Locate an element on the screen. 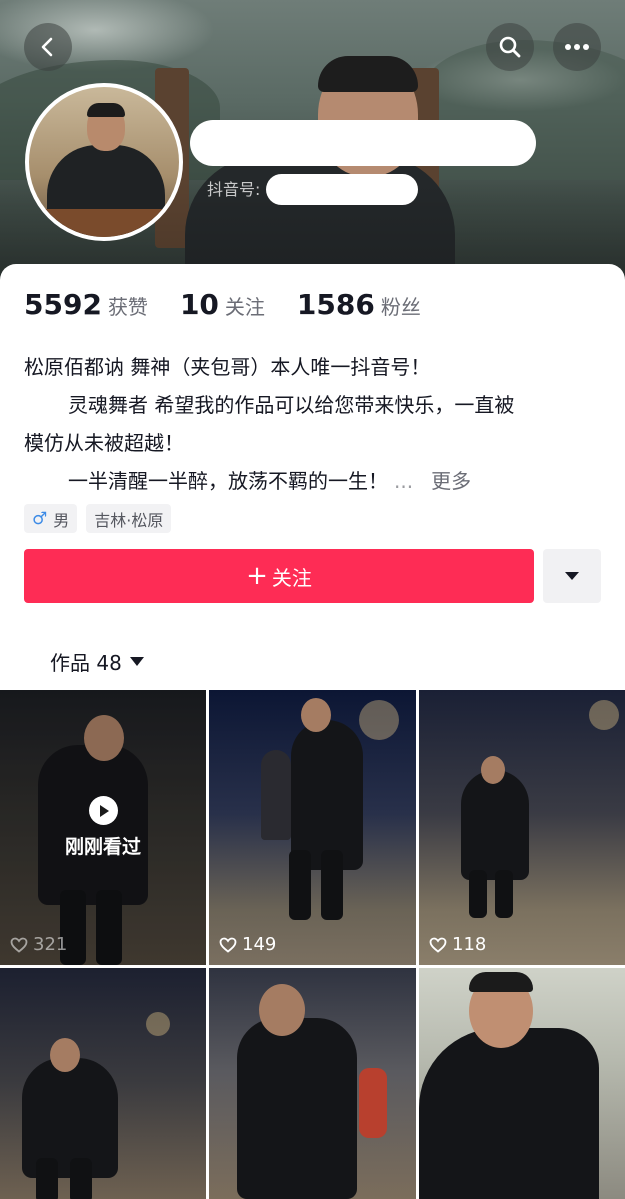  bio-line: 松原佰都讷 舞神（夹包哥）本人唯一抖音号！ is located at coordinates (227, 367).